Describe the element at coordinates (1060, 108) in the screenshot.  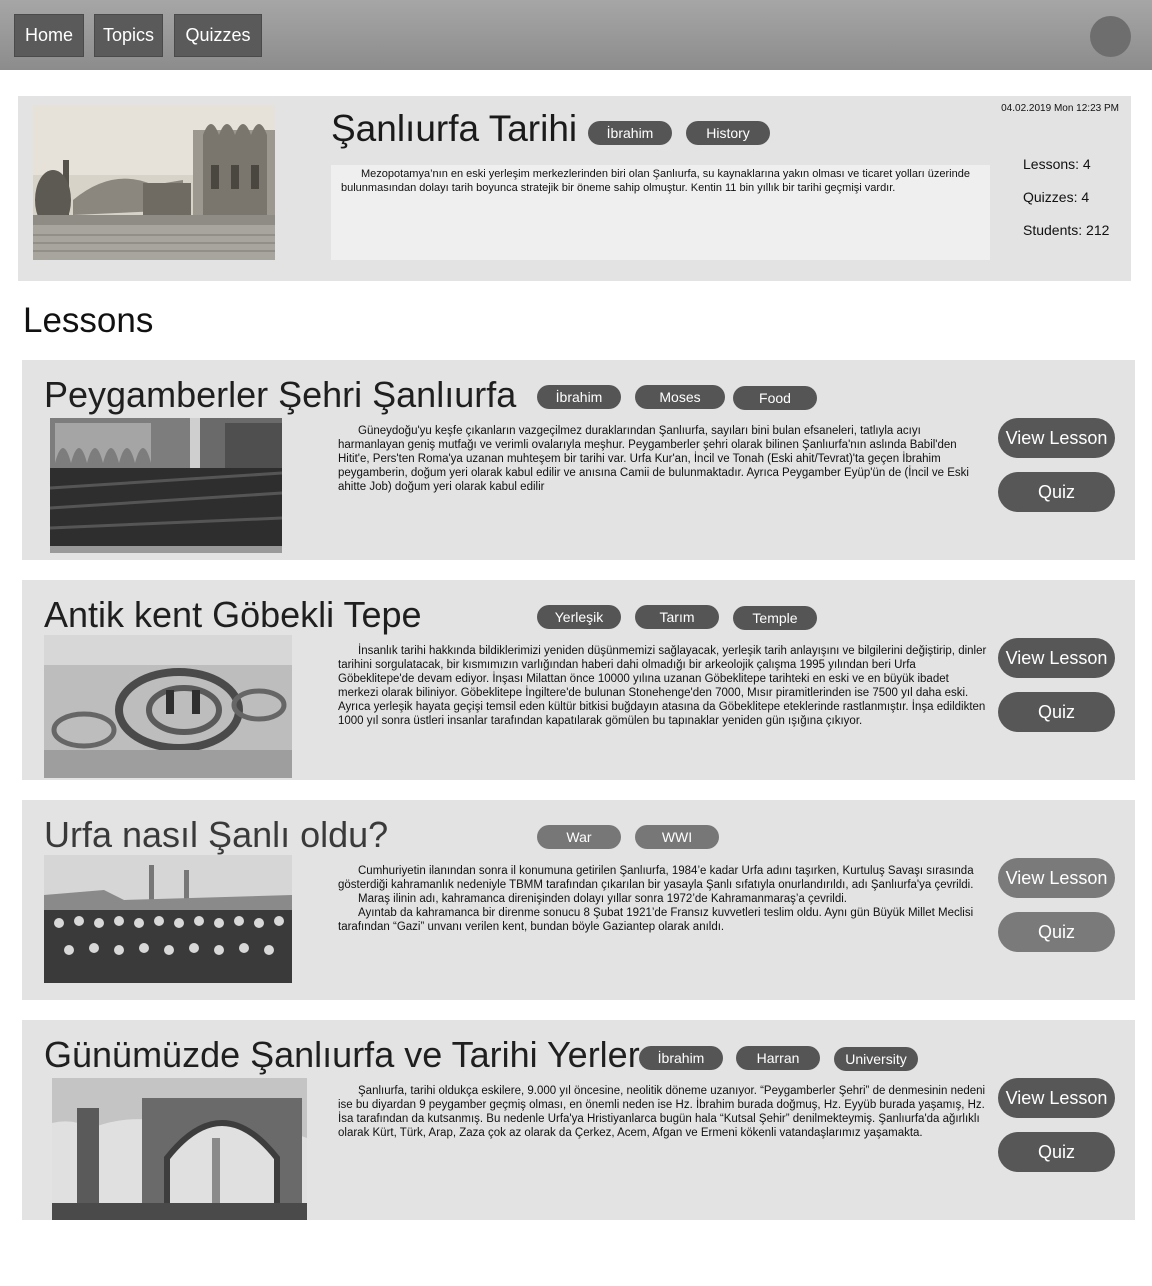
I see `topic-date: 04.02.2019 Mon 12:23 PM` at that location.